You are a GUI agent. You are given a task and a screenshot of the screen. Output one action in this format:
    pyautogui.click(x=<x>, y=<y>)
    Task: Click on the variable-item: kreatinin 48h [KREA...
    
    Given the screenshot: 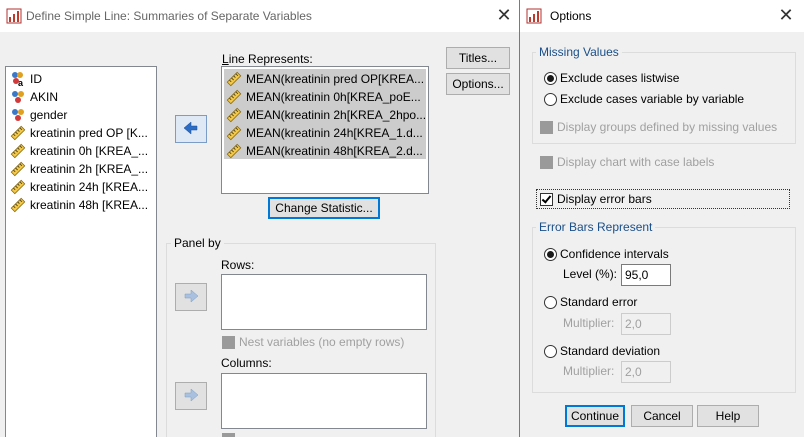 What is the action you would take?
    pyautogui.click(x=79, y=204)
    